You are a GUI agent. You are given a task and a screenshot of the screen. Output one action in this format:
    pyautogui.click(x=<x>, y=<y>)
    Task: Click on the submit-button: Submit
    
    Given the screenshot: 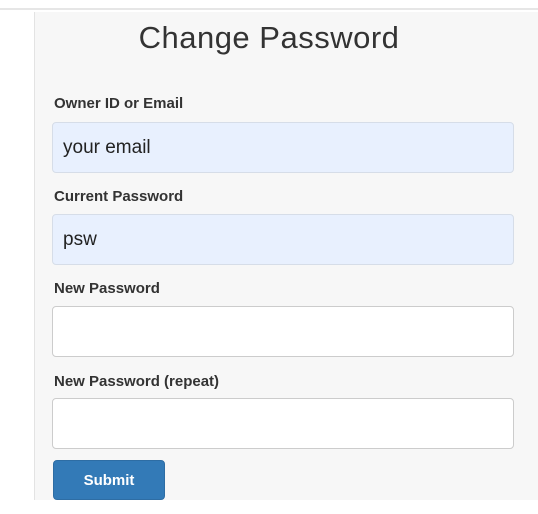 What is the action you would take?
    pyautogui.click(x=109, y=480)
    